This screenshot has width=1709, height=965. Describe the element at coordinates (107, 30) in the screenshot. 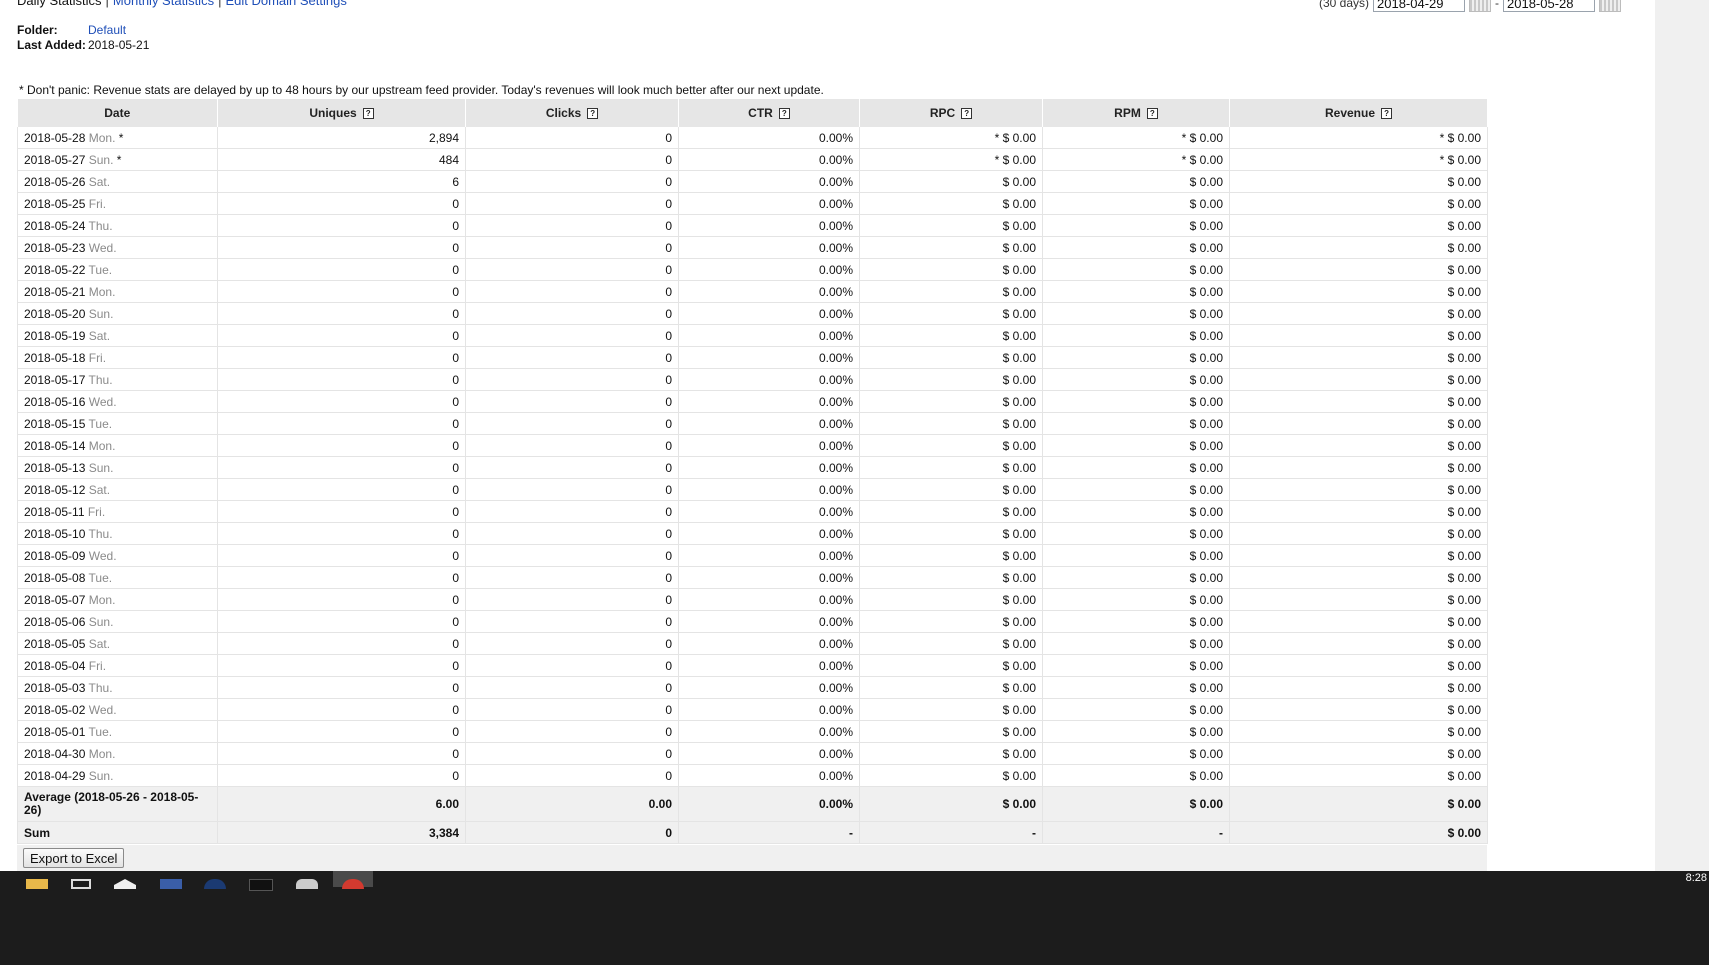

I see `folder-link: Default` at that location.